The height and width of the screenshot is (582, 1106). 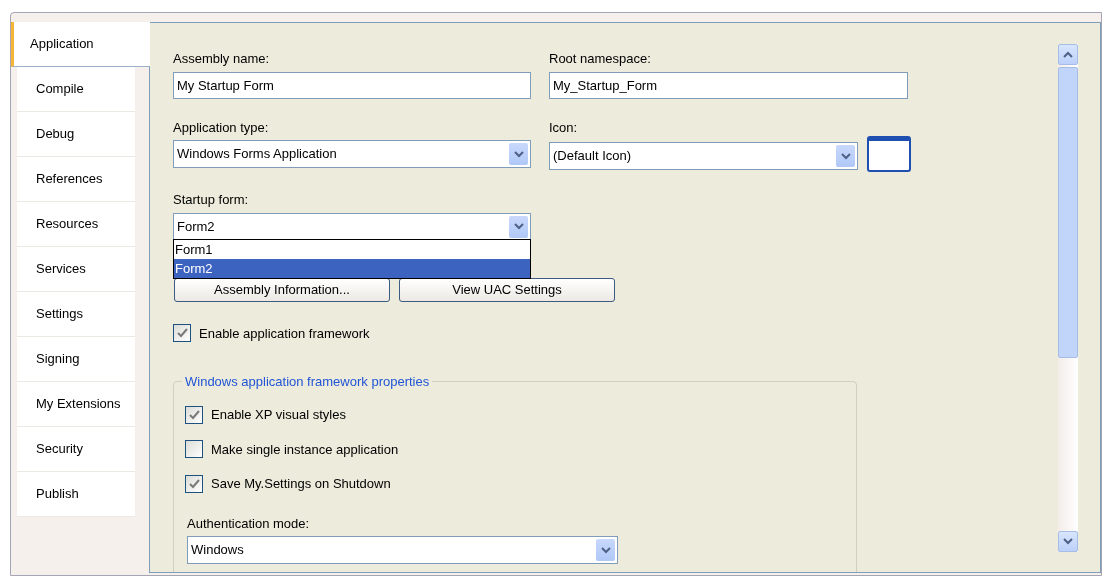 I want to click on authentication-mode-dropdown: Windows, so click(x=402, y=550).